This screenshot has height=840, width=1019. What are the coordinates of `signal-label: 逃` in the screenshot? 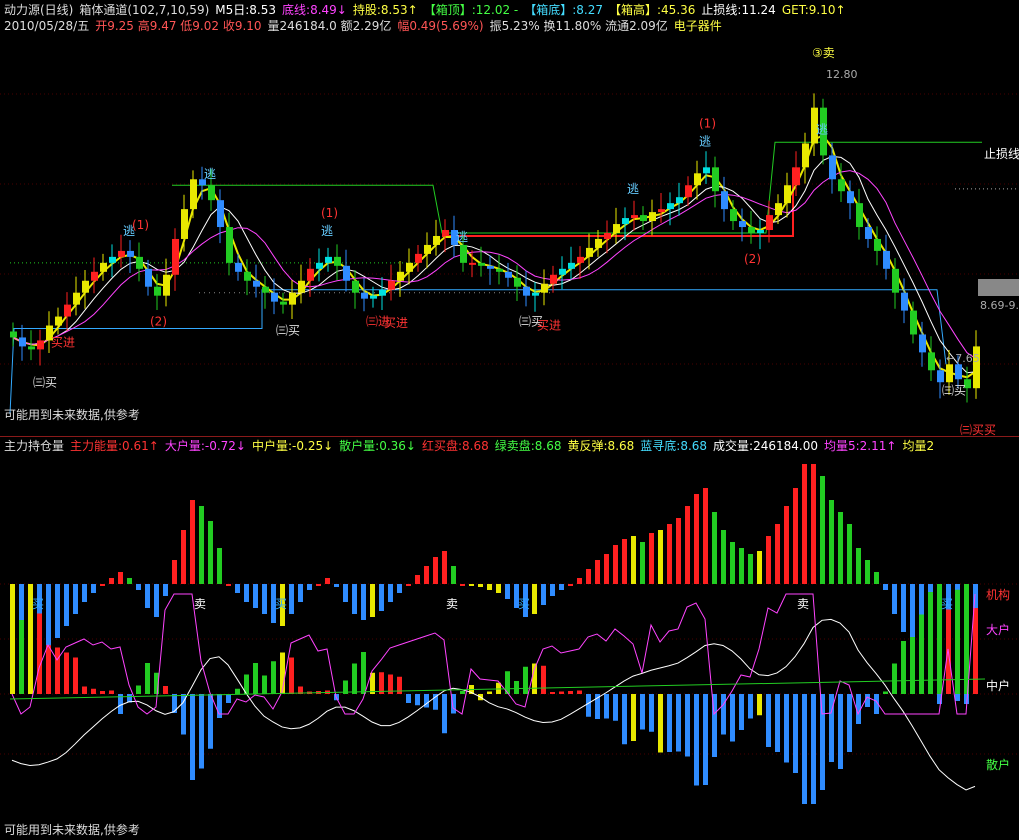 It's located at (210, 174).